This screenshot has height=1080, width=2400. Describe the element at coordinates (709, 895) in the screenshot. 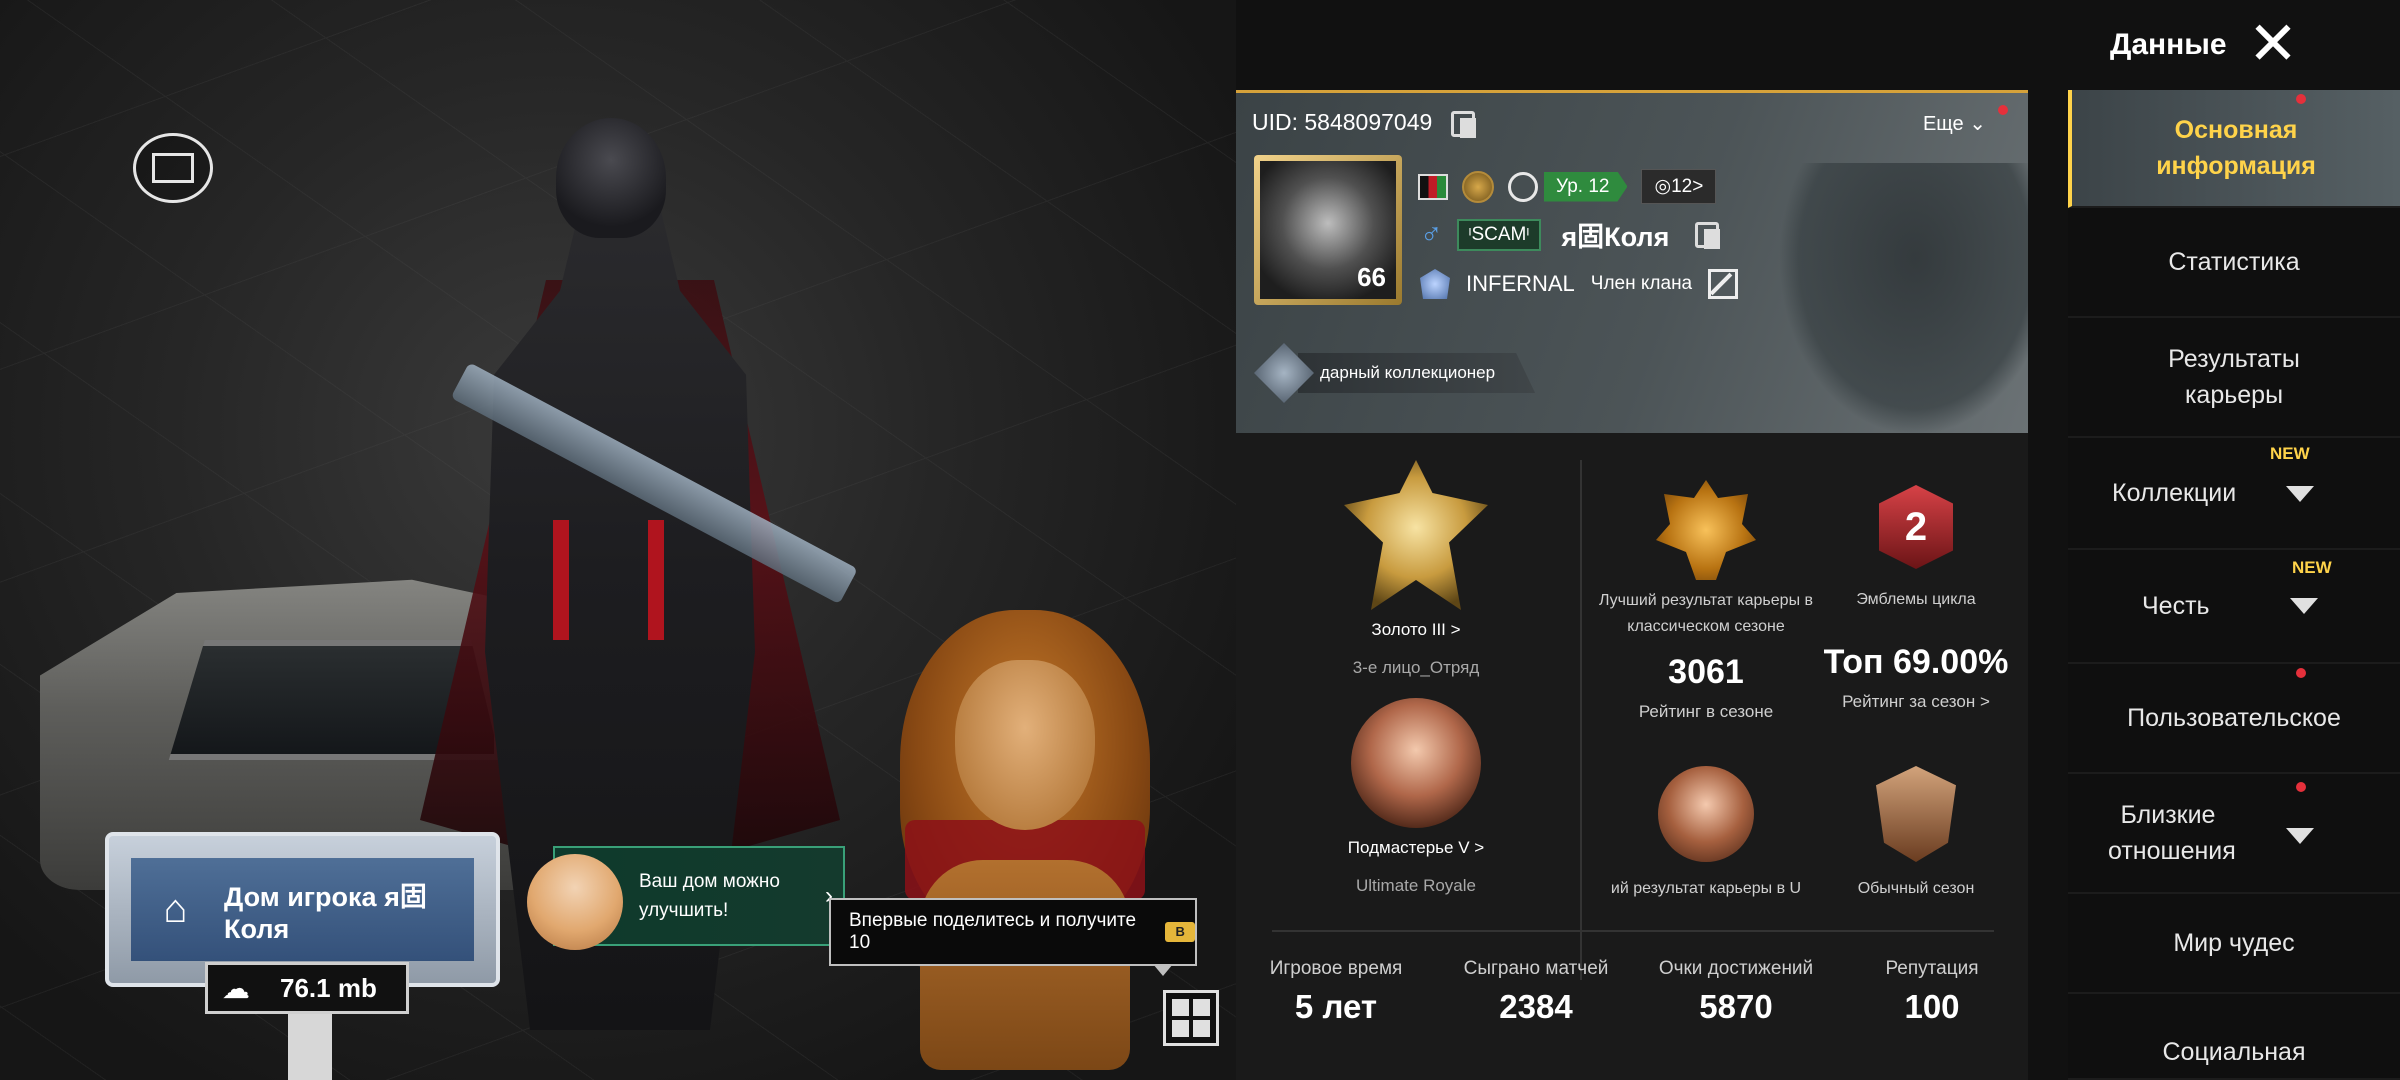

I see `upgrade-tip-text: Ваш дом можно улучшить!` at that location.